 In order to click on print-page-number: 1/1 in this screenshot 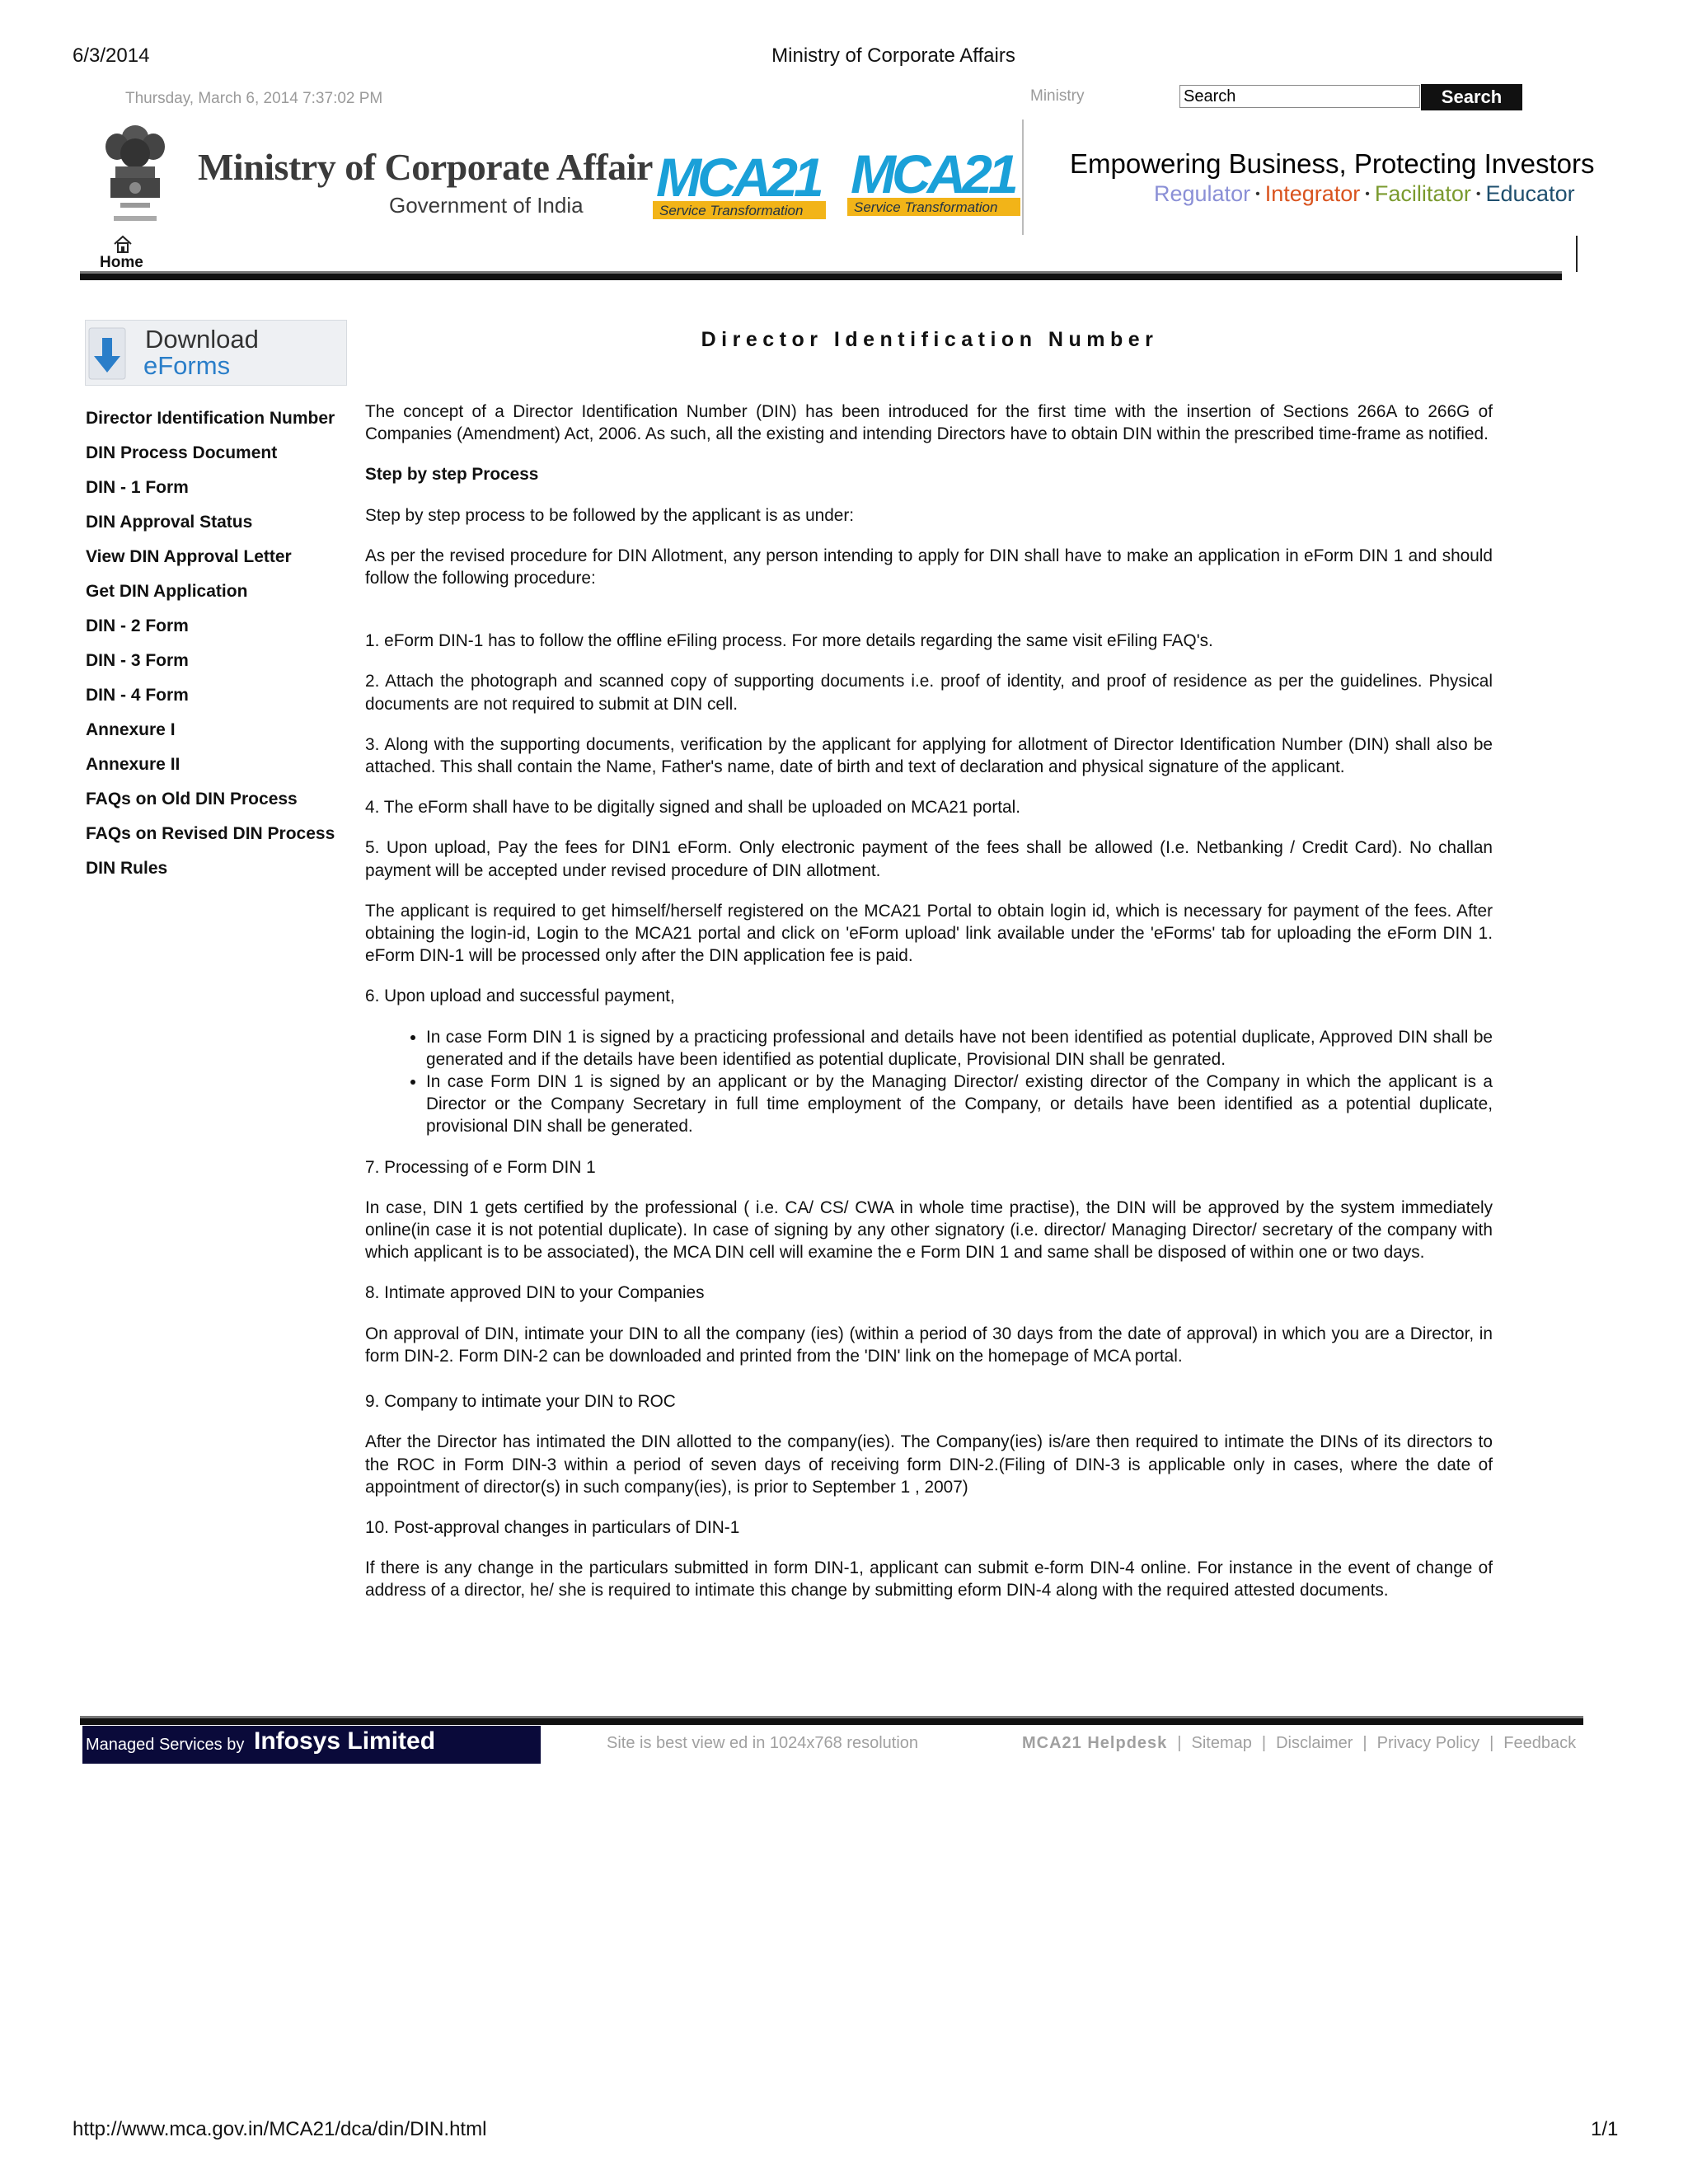, I will do `click(1605, 2129)`.